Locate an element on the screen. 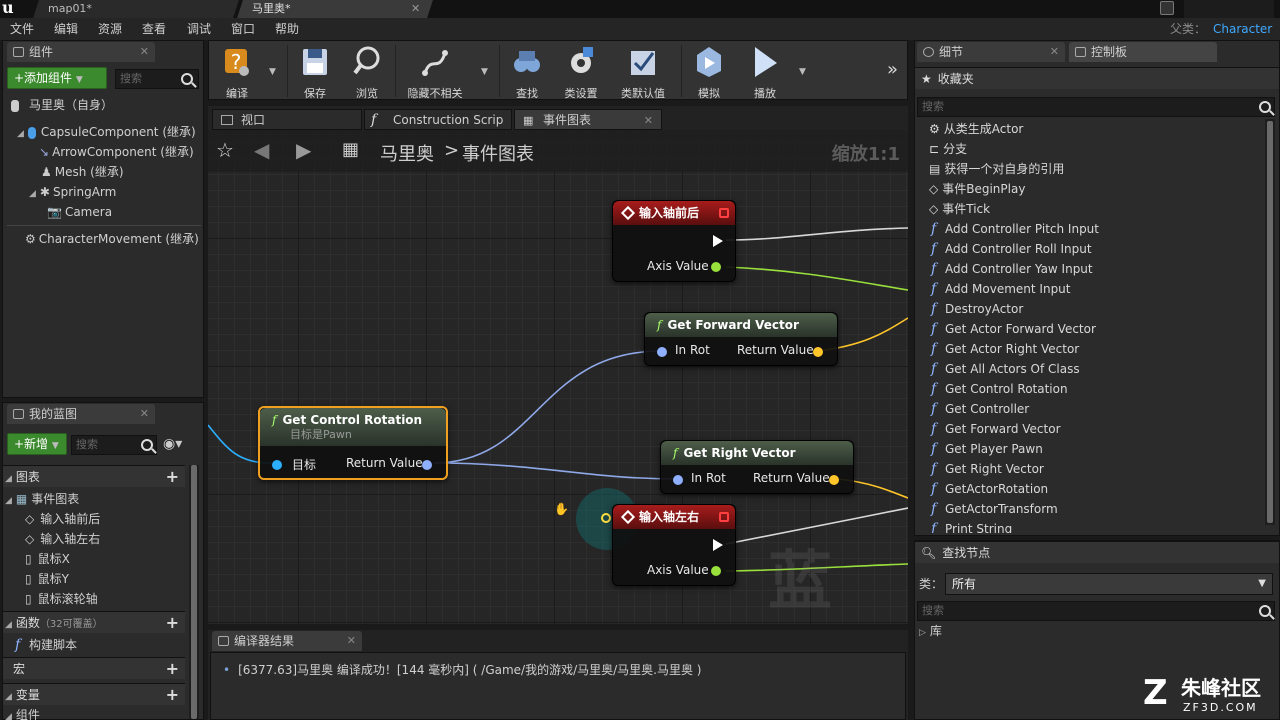 The width and height of the screenshot is (1280, 720). library-tree-item: ▷ 库 is located at coordinates (930, 631).